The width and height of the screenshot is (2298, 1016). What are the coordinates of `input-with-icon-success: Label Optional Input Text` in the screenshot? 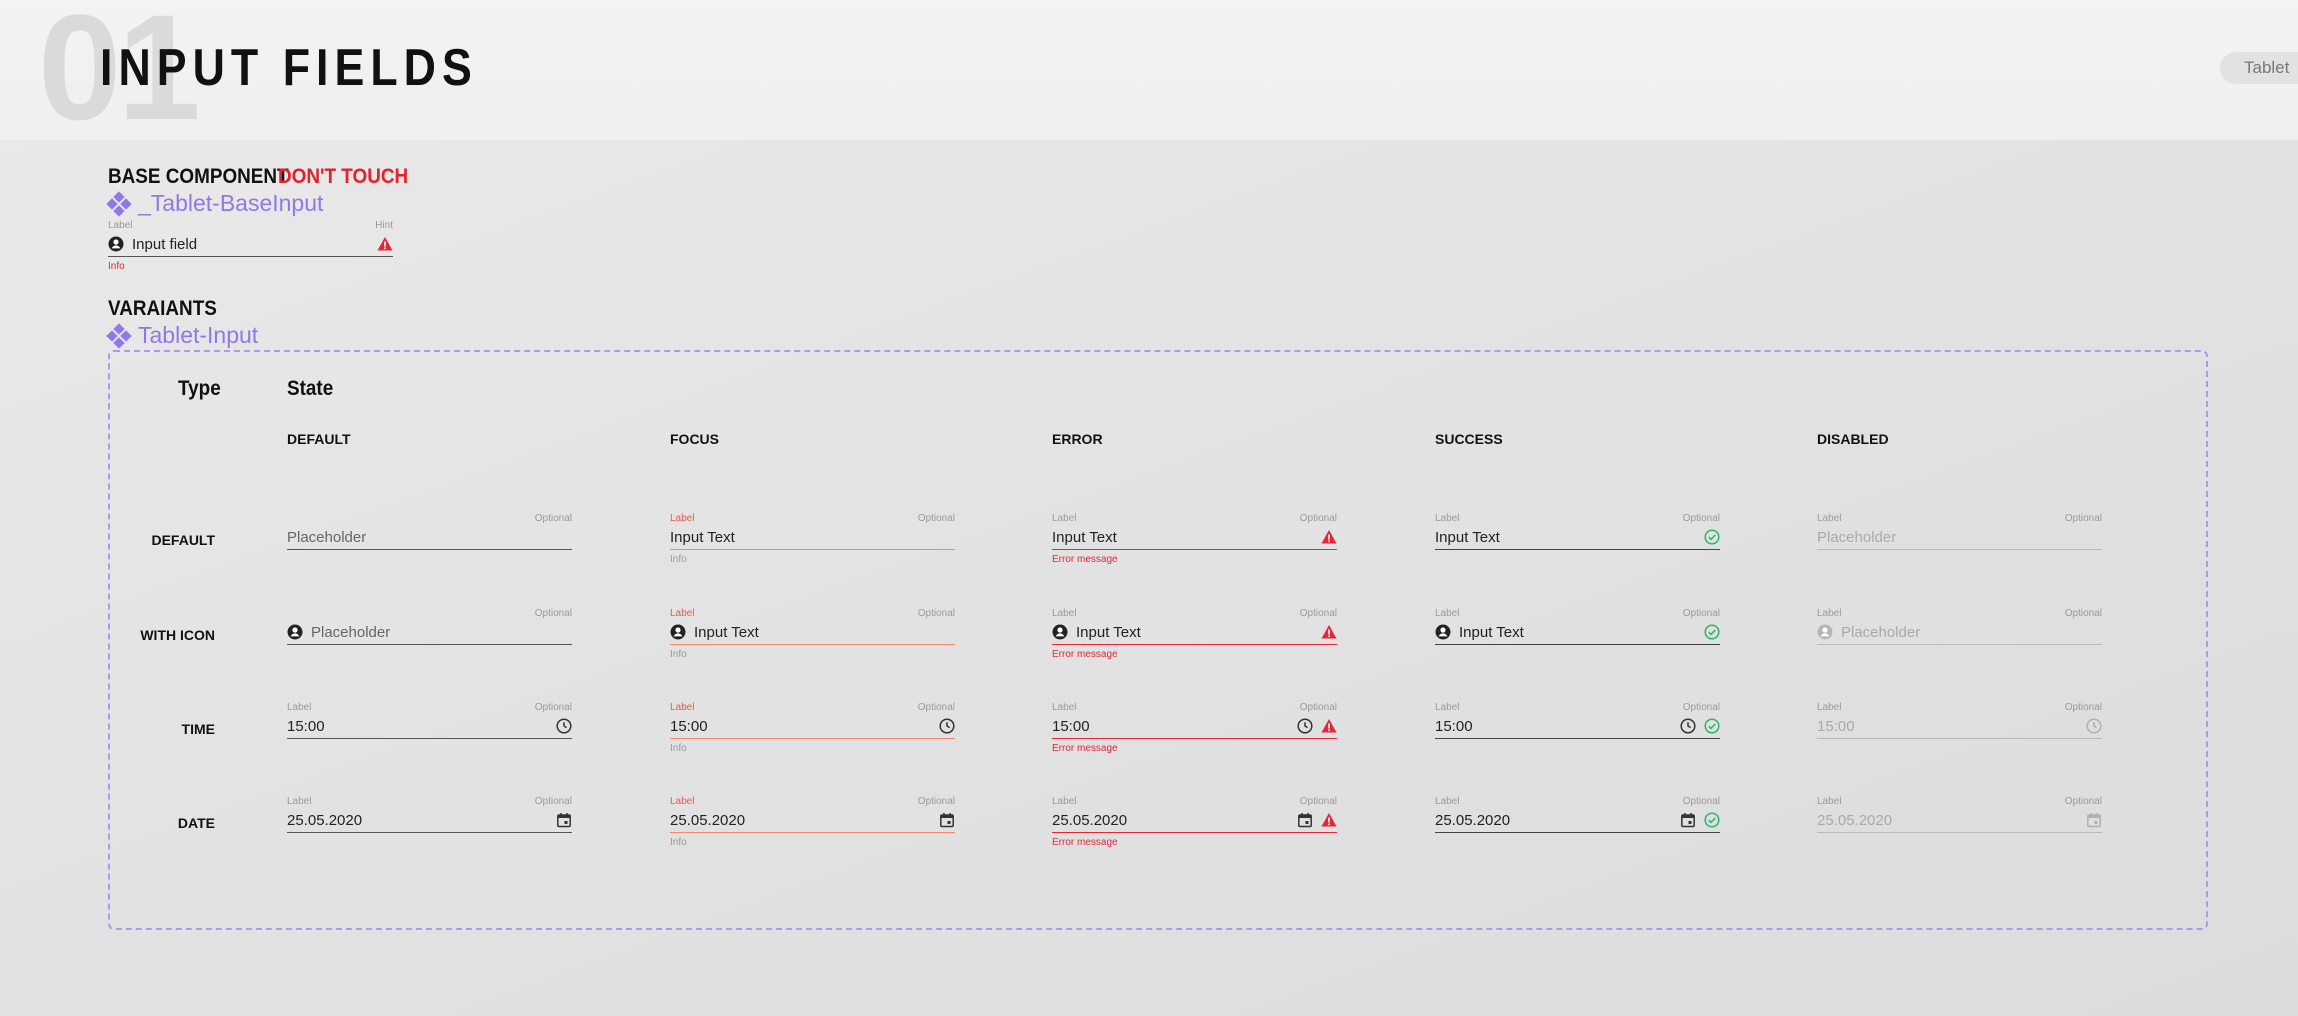 It's located at (1577, 638).